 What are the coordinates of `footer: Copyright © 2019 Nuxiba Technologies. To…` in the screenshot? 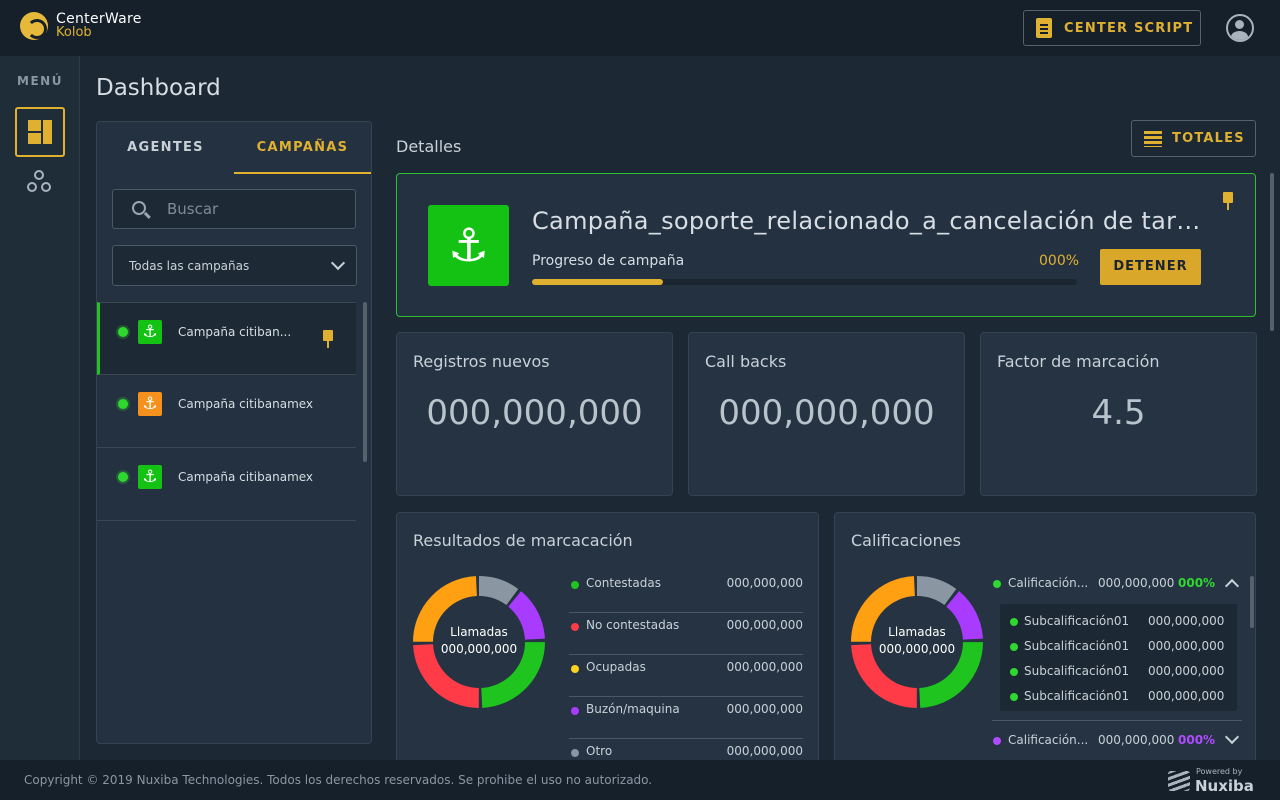 It's located at (640, 780).